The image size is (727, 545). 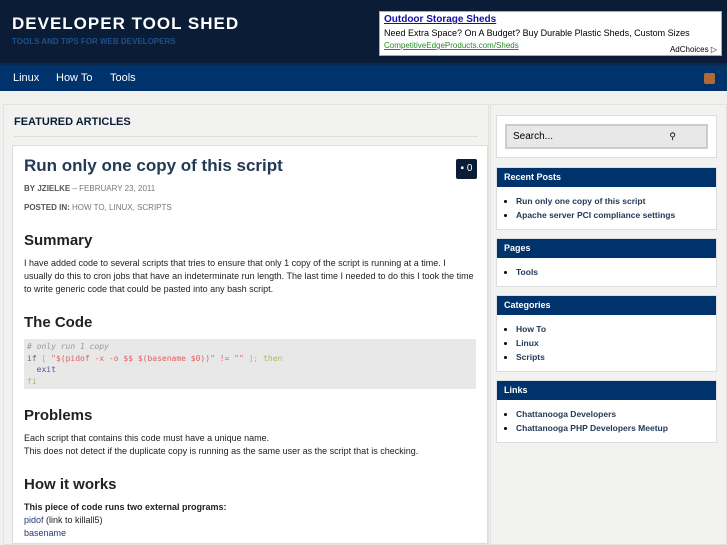 What do you see at coordinates (47, 207) in the screenshot?
I see `posted-label: POSTED IN:` at bounding box center [47, 207].